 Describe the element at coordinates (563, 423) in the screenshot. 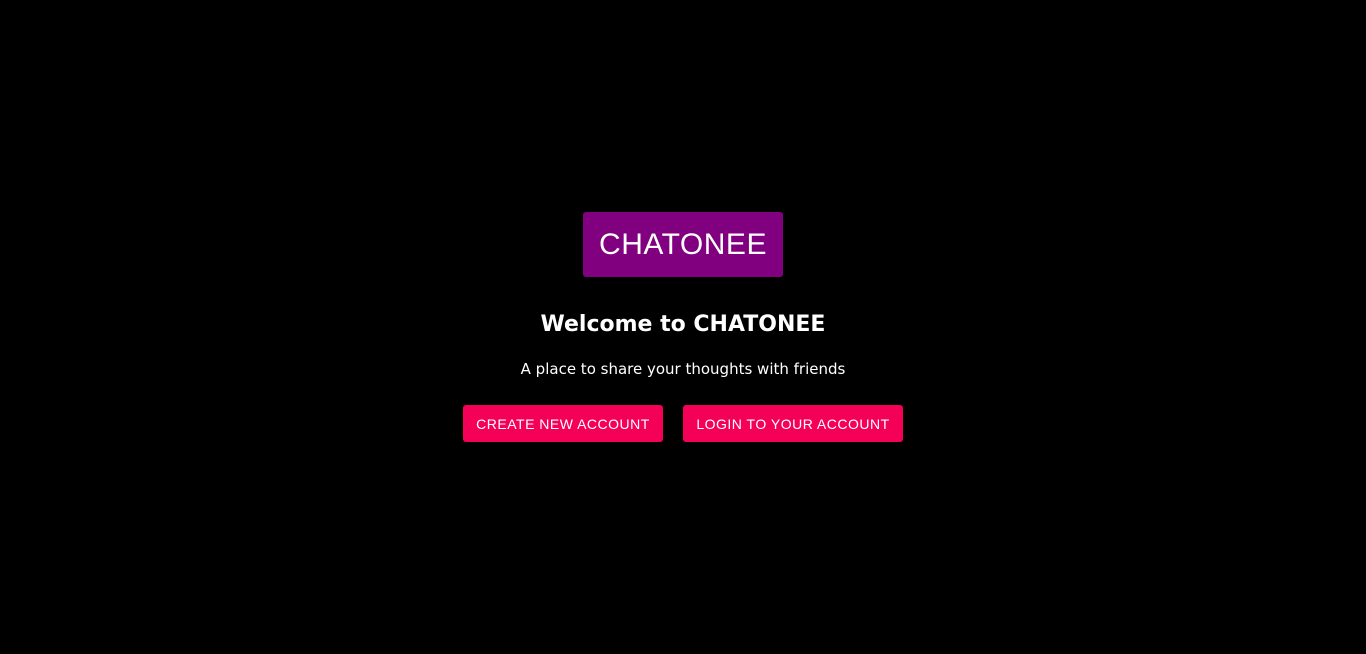

I see `create-account-button: CREATE NEW ACCOUNT` at that location.